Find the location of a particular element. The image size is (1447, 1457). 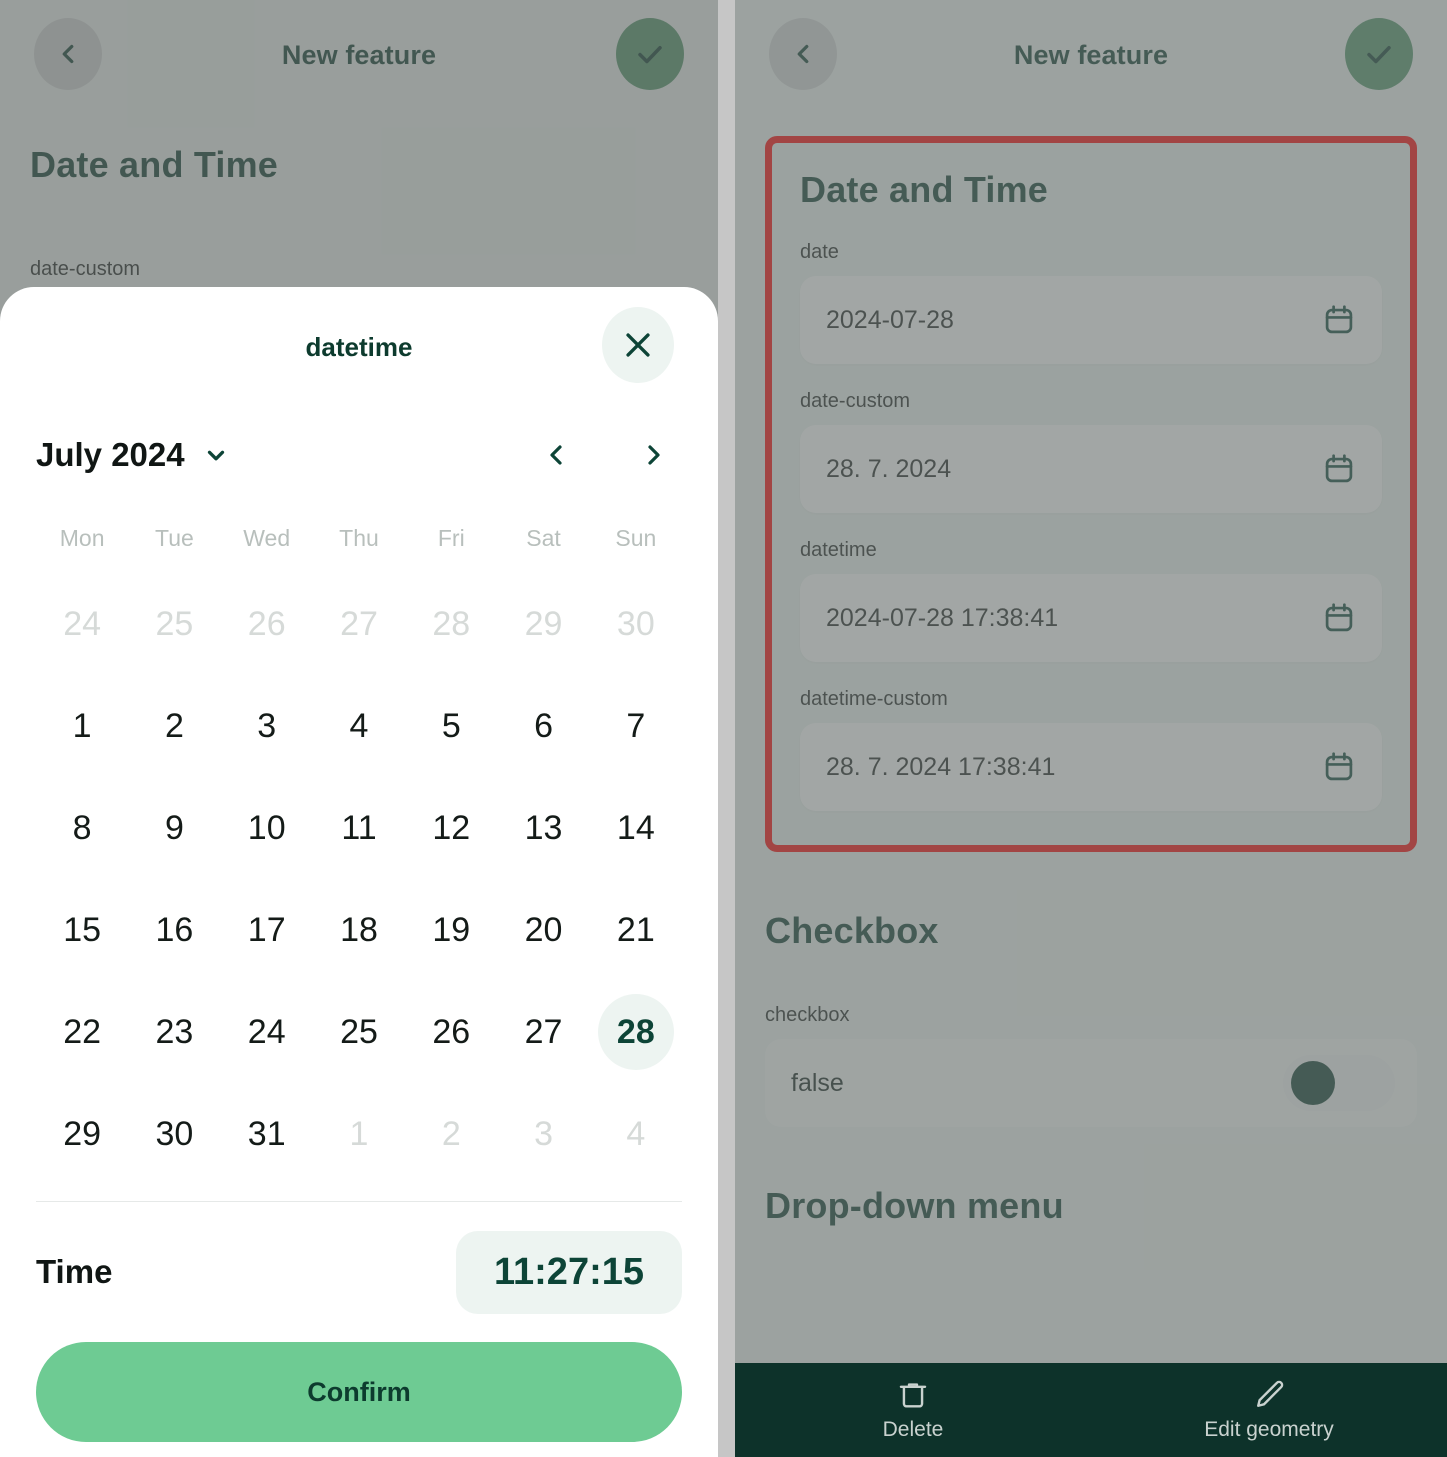

calendar-day: 11 is located at coordinates (359, 828).